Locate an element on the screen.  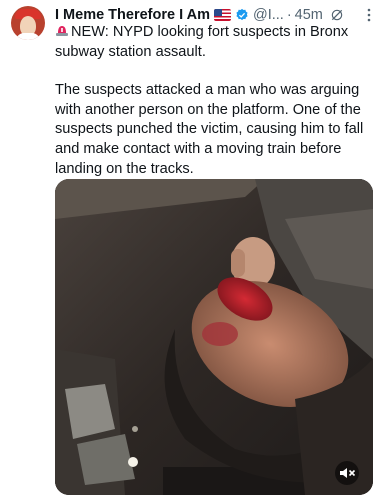
siren-icon is located at coordinates (62, 31).